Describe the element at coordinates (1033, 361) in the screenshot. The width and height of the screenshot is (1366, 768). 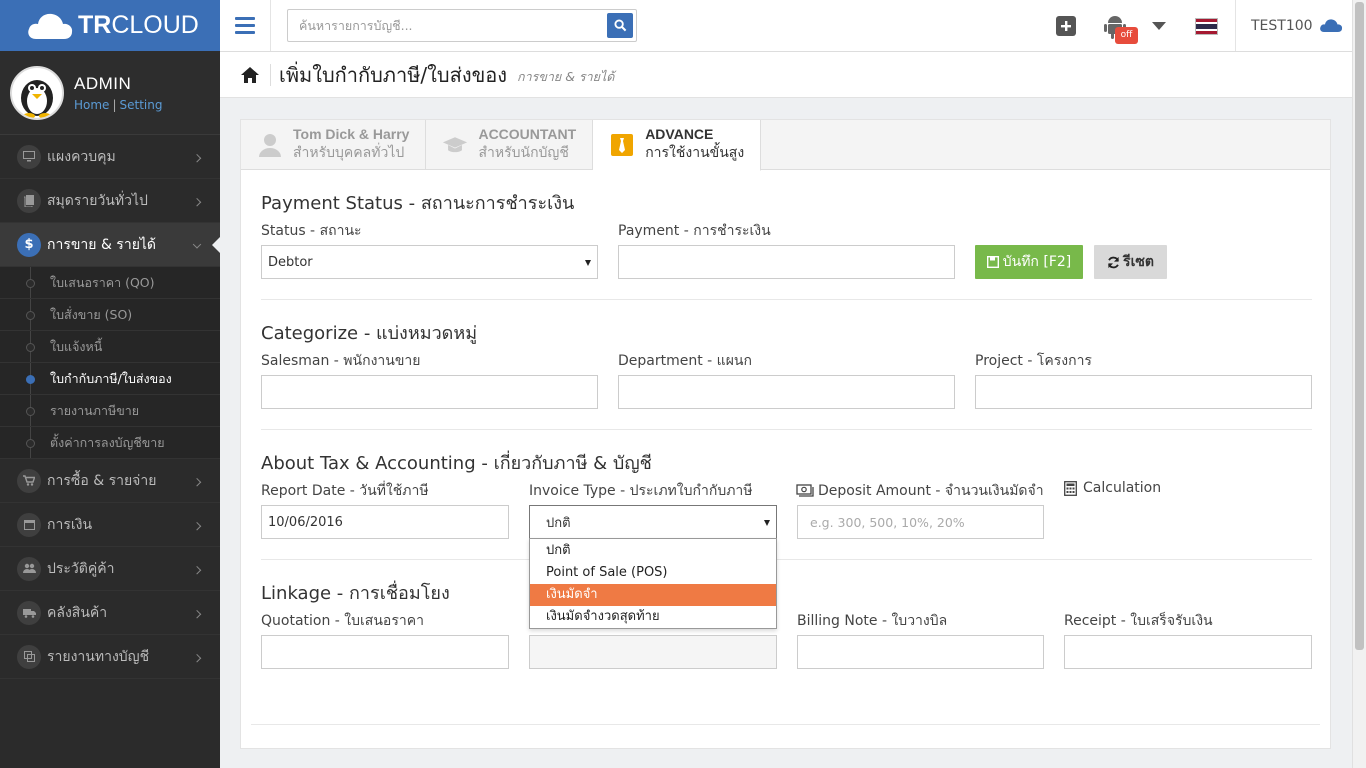
I see `project-label: Project - โครงการ` at that location.